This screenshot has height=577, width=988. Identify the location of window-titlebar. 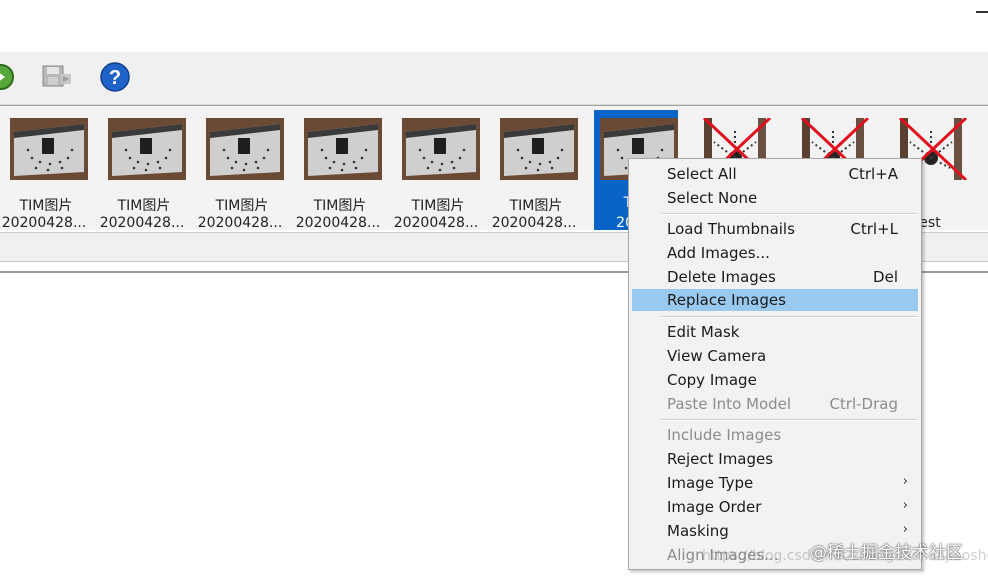
(494, 26).